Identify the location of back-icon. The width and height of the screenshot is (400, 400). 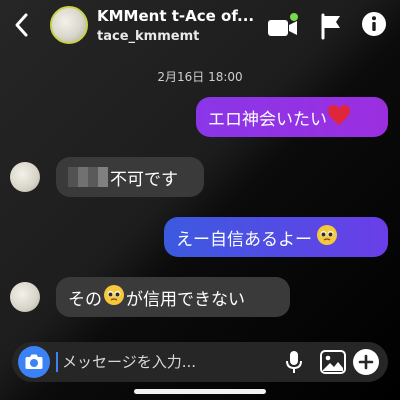
(21, 25).